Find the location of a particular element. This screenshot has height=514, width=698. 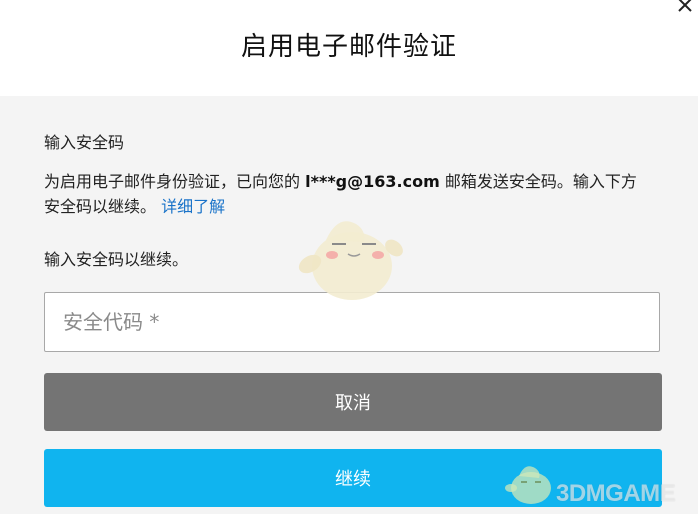

mascot-icon is located at coordinates (350, 260).